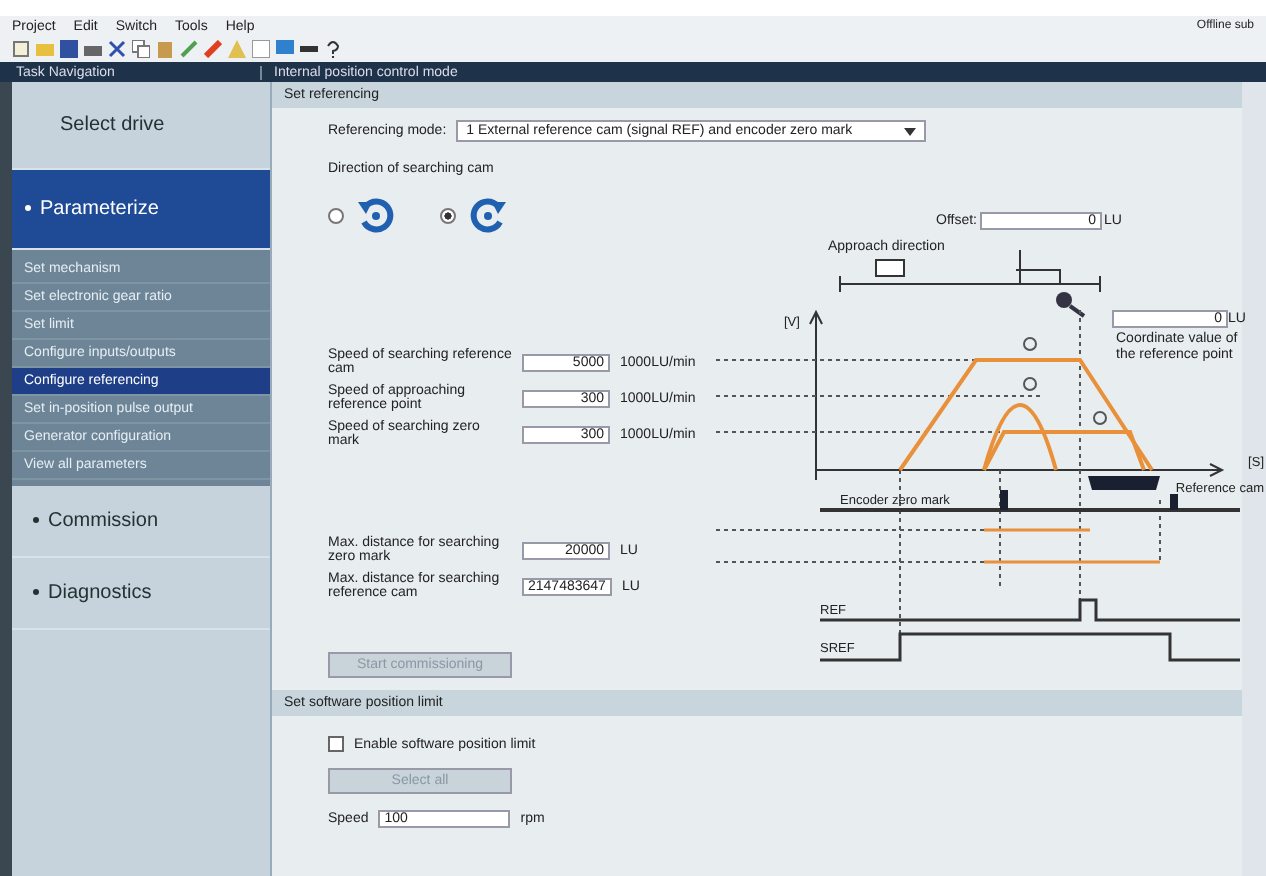  I want to click on nav-item: Parameterize, so click(141, 210).